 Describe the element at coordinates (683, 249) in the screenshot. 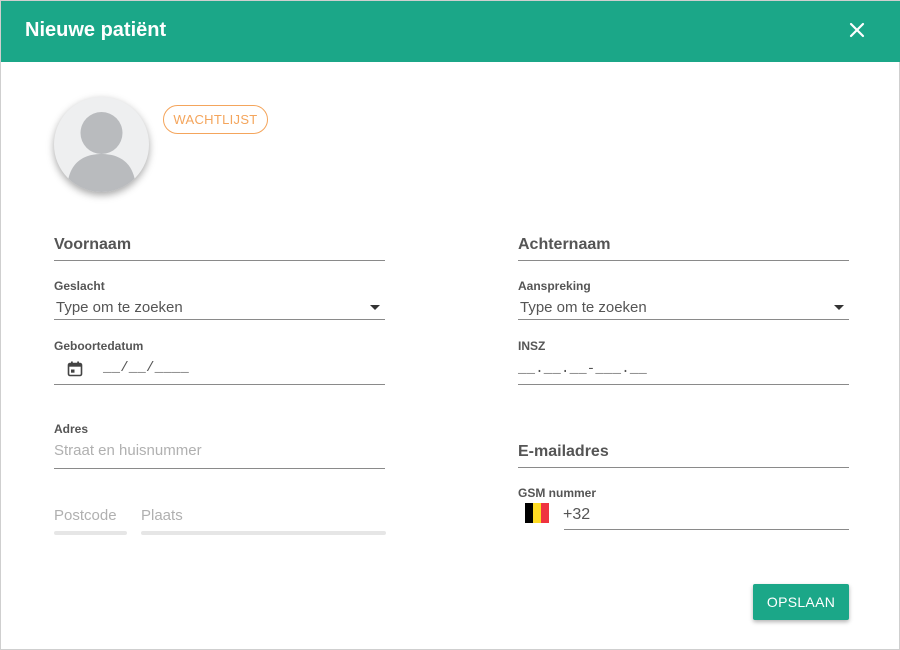

I see `last-name-field: Achternaam` at that location.